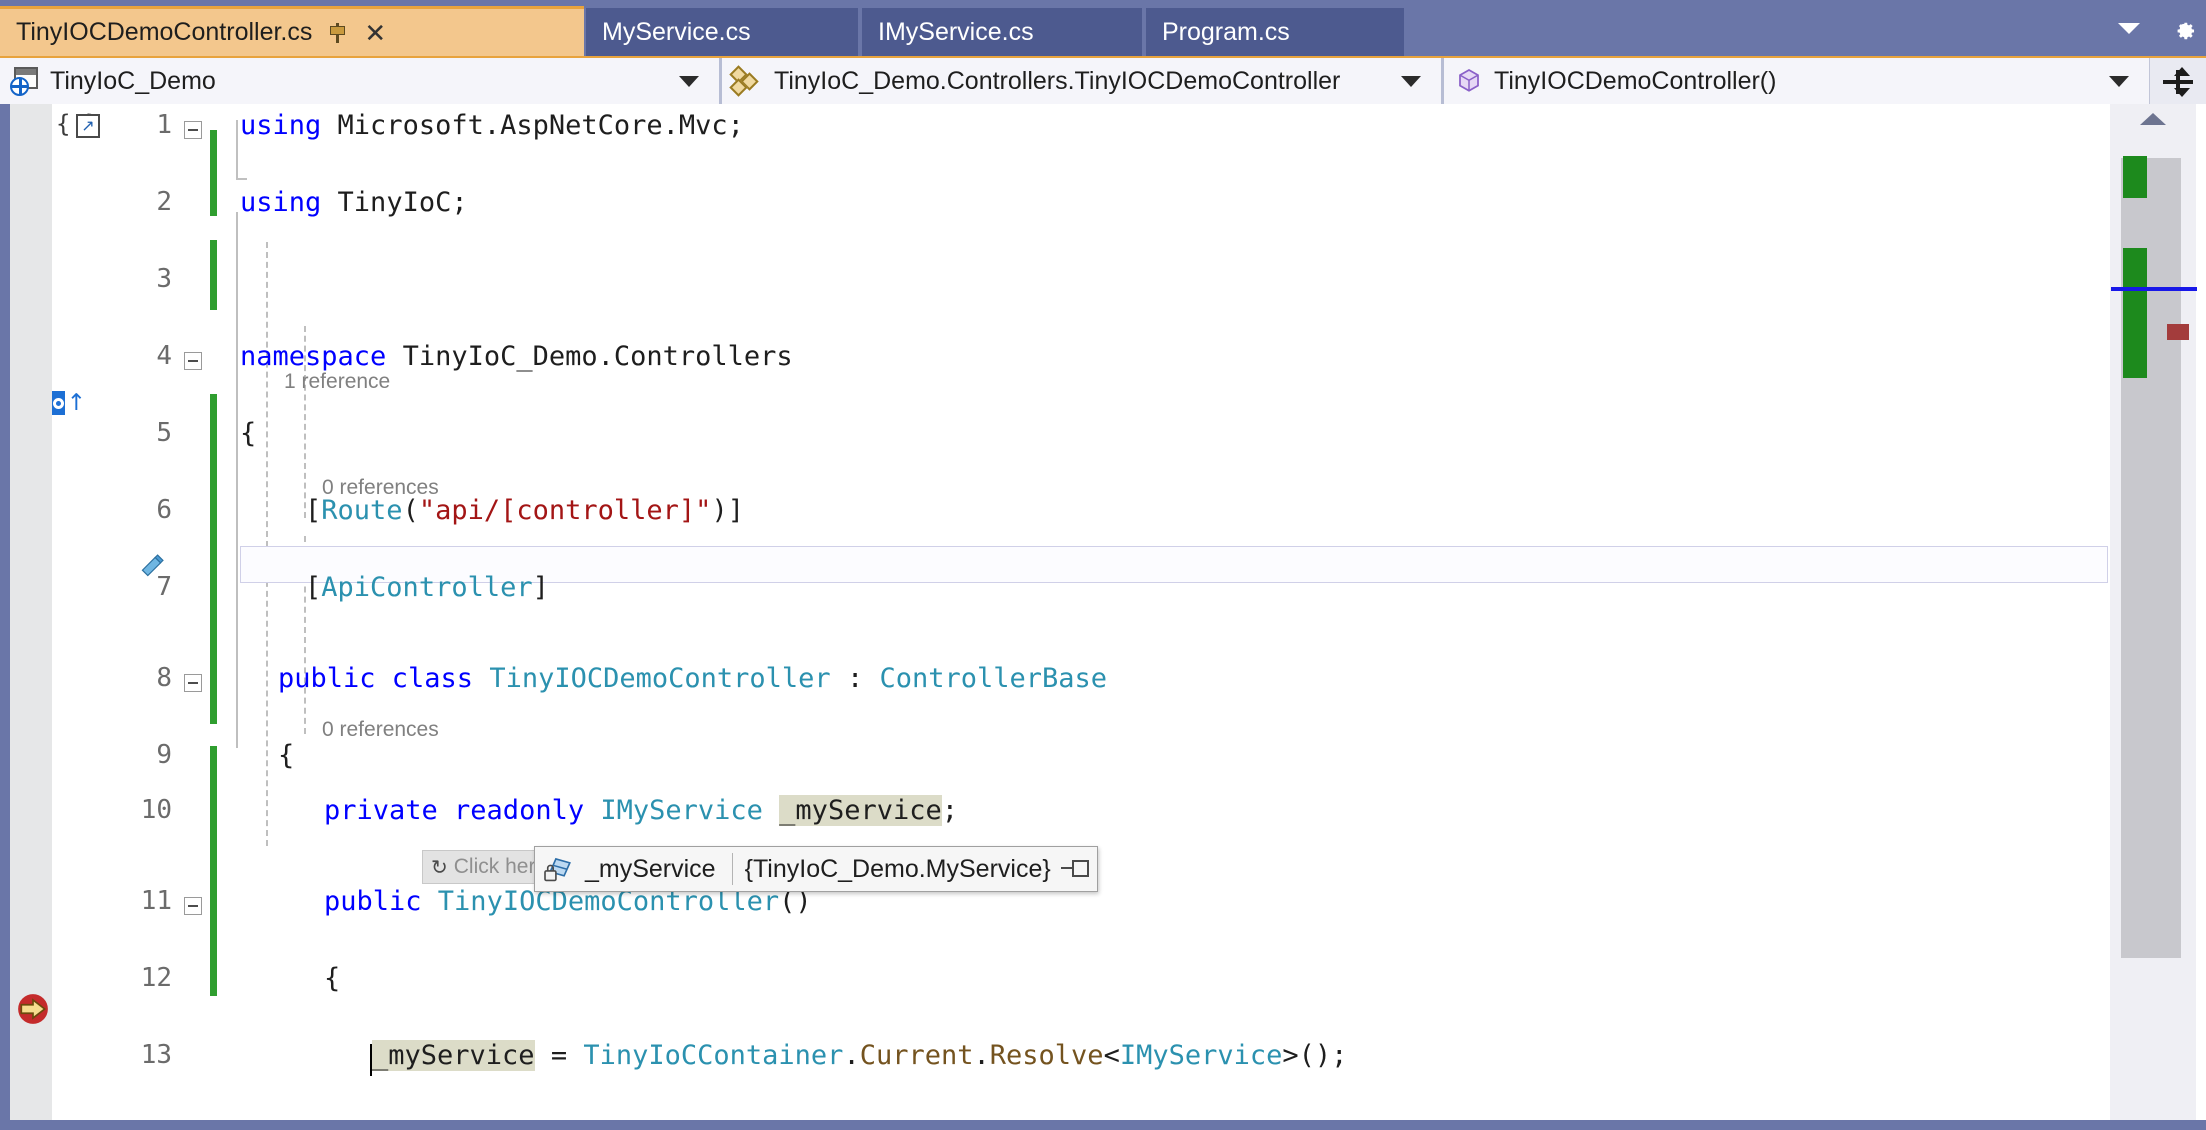 This screenshot has width=2206, height=1130. I want to click on constructor-icon, so click(1469, 81).